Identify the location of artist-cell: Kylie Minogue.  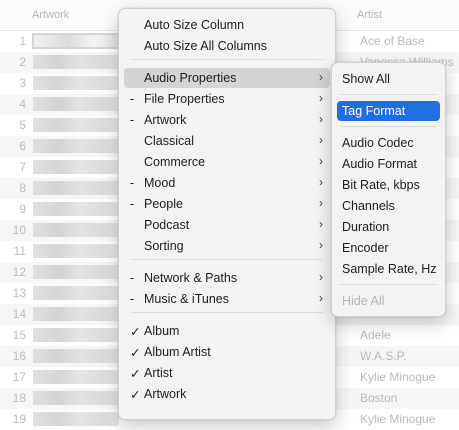
(398, 377).